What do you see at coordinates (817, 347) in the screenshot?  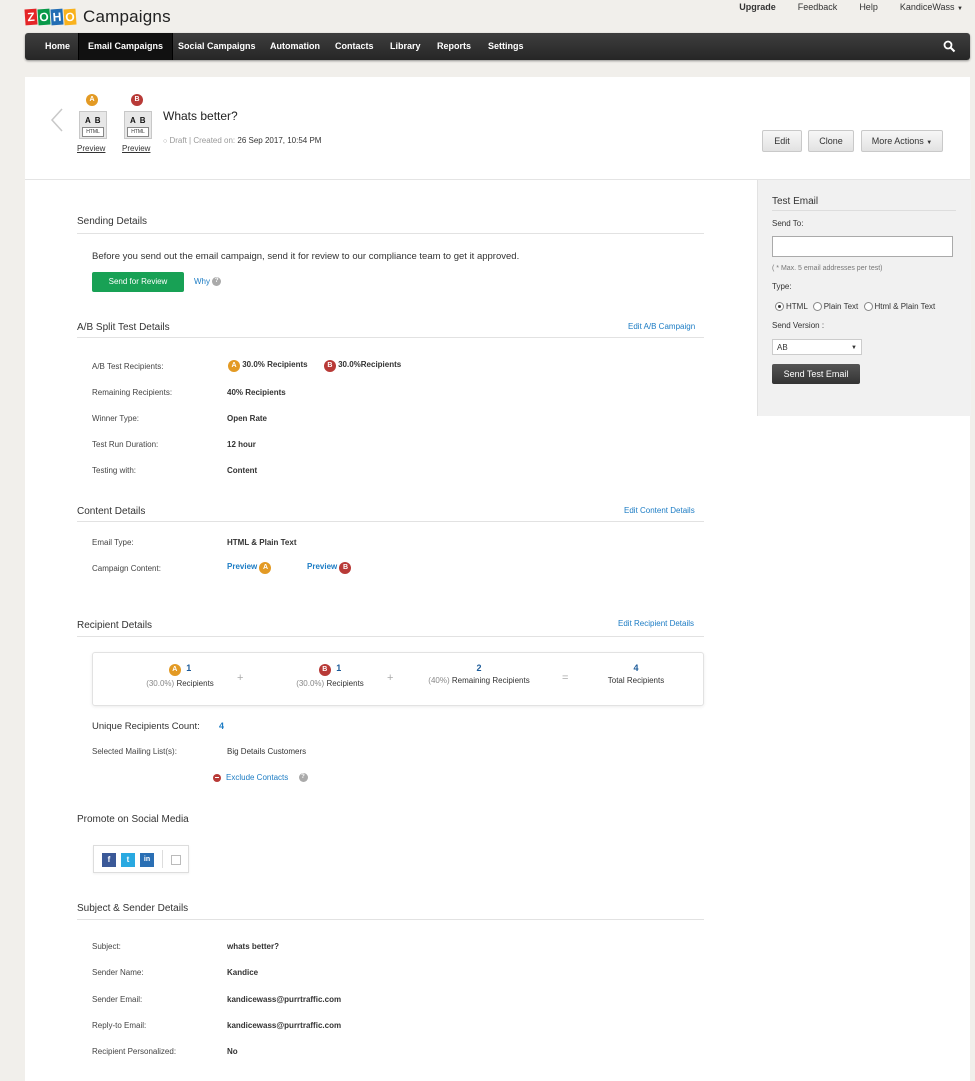 I see `send-version-select: AB ▼` at bounding box center [817, 347].